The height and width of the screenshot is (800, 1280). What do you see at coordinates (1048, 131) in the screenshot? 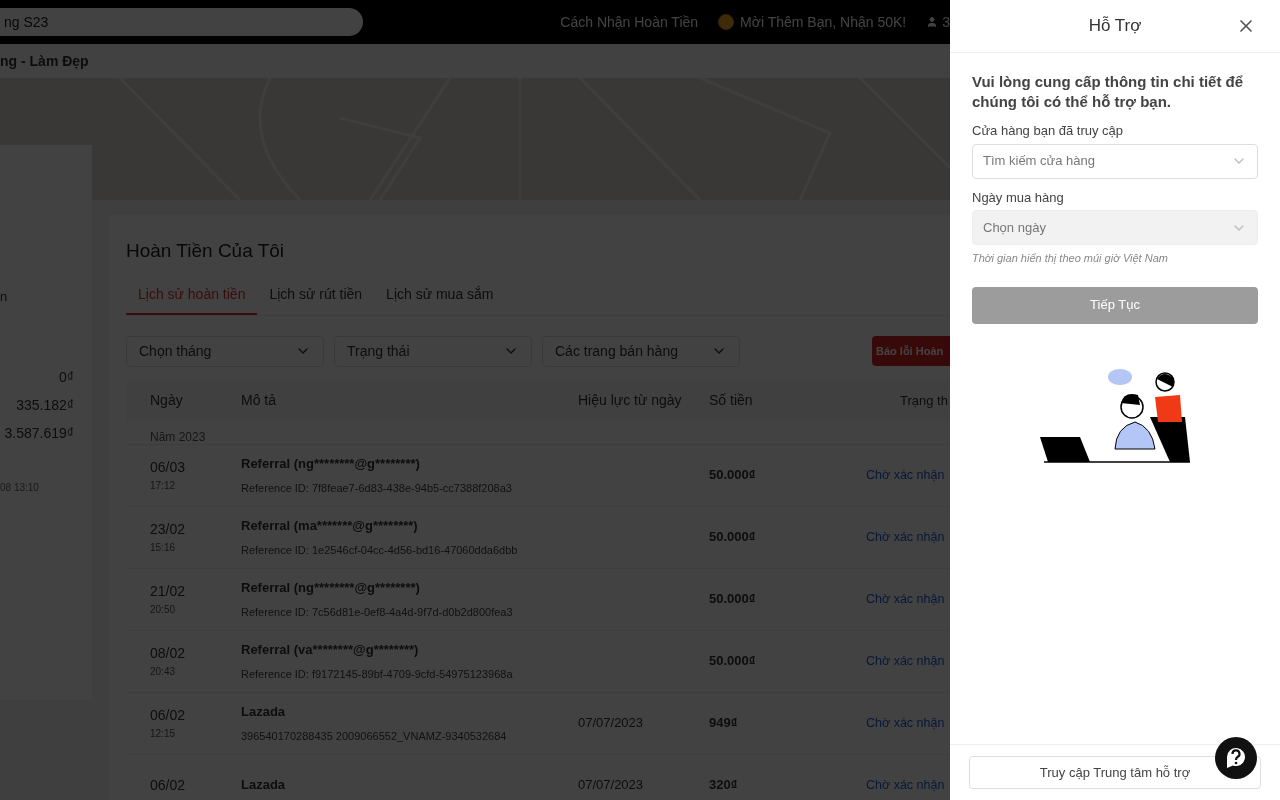
I see `field-label: Cửa hàng bạn đã truy cập` at bounding box center [1048, 131].